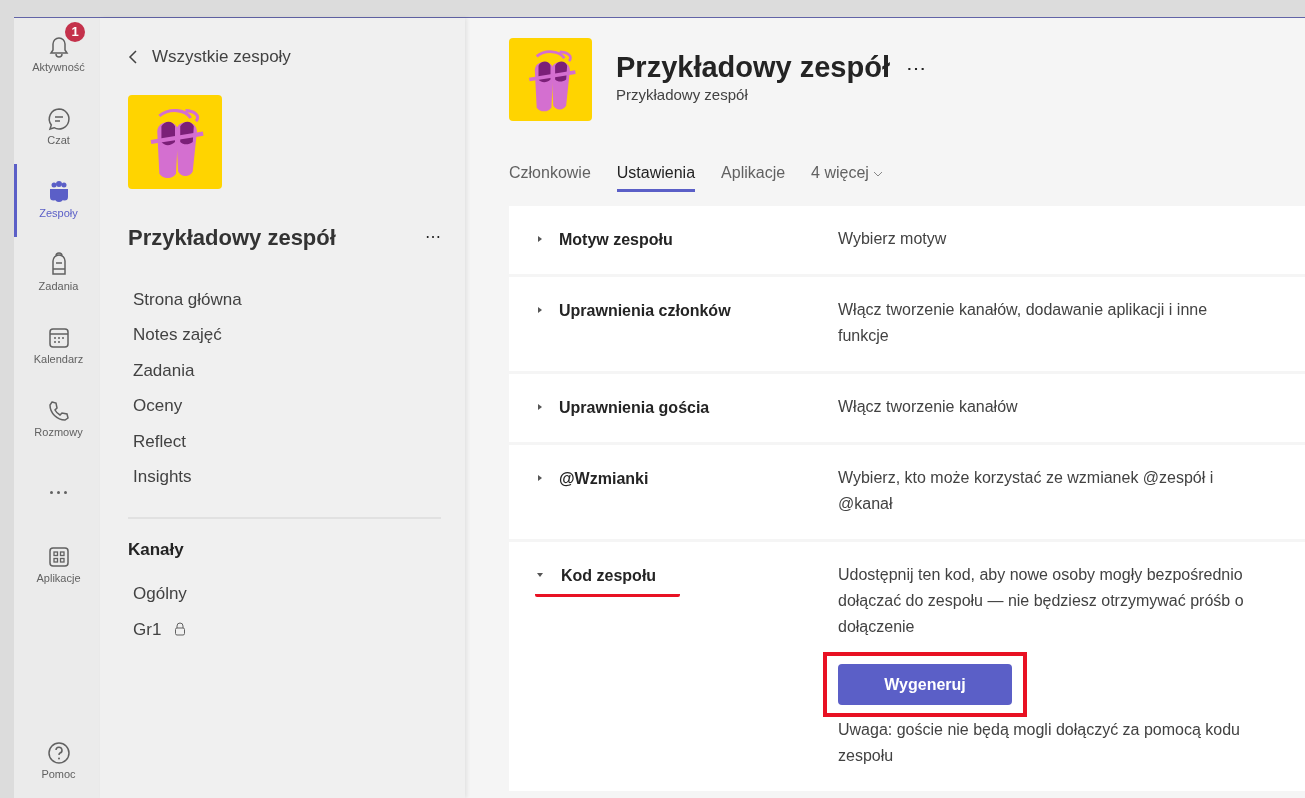 The width and height of the screenshot is (1305, 798). I want to click on rail-item: Czat, so click(57, 127).